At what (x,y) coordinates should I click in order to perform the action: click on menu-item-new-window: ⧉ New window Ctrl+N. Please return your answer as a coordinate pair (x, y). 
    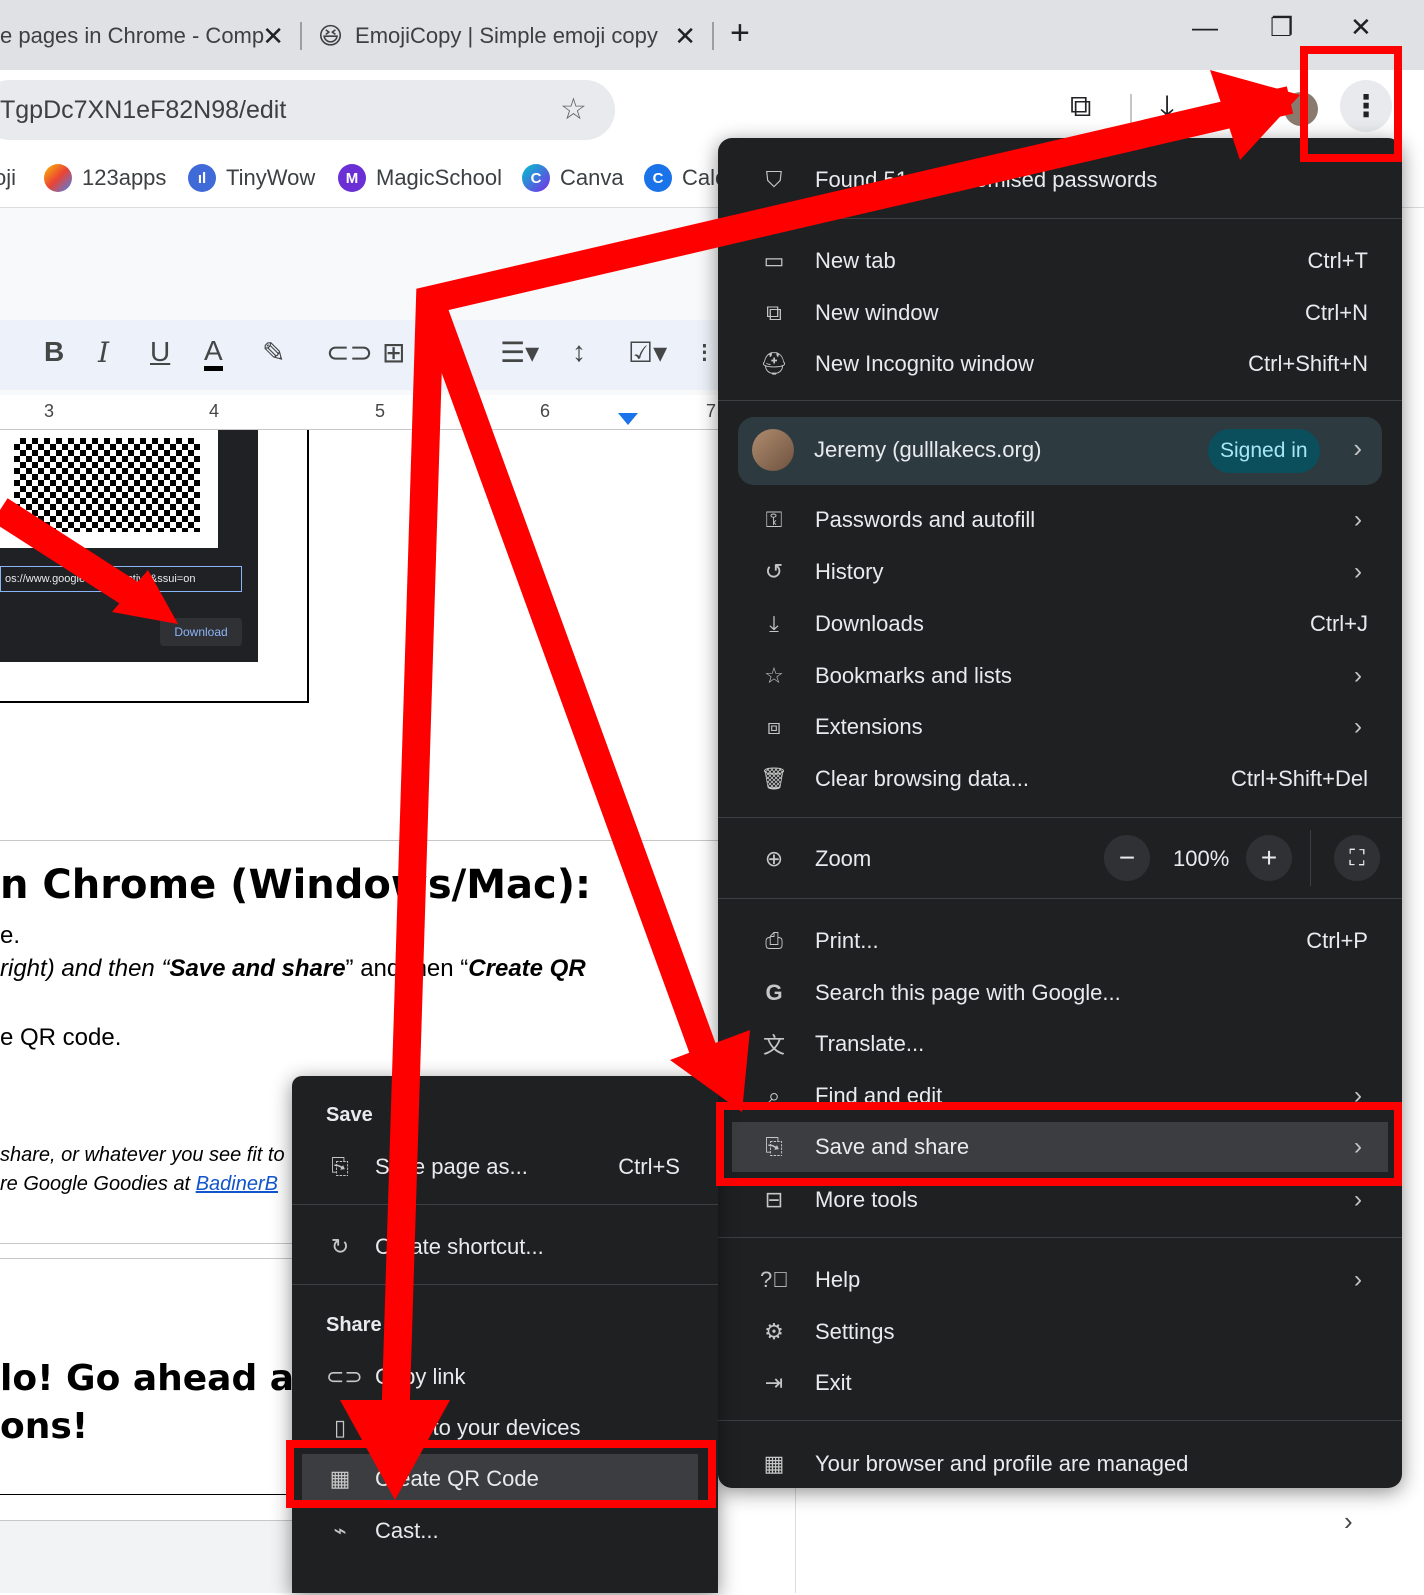
    Looking at the image, I should click on (1060, 313).